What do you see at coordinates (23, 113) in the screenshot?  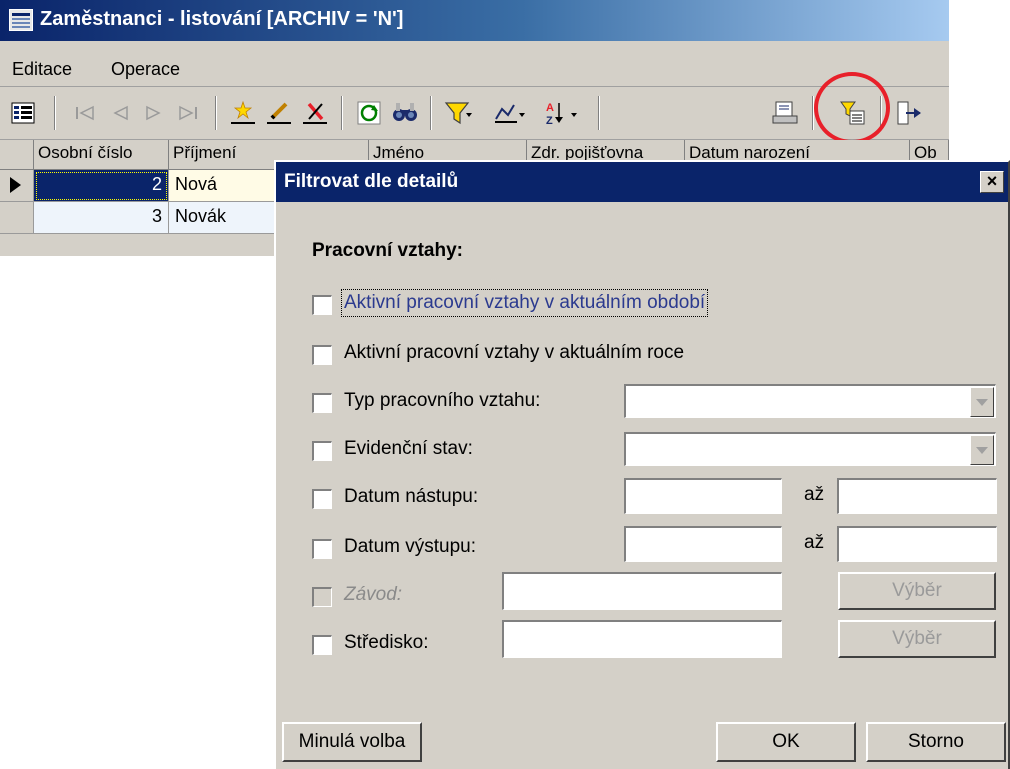 I see `layout-icon` at bounding box center [23, 113].